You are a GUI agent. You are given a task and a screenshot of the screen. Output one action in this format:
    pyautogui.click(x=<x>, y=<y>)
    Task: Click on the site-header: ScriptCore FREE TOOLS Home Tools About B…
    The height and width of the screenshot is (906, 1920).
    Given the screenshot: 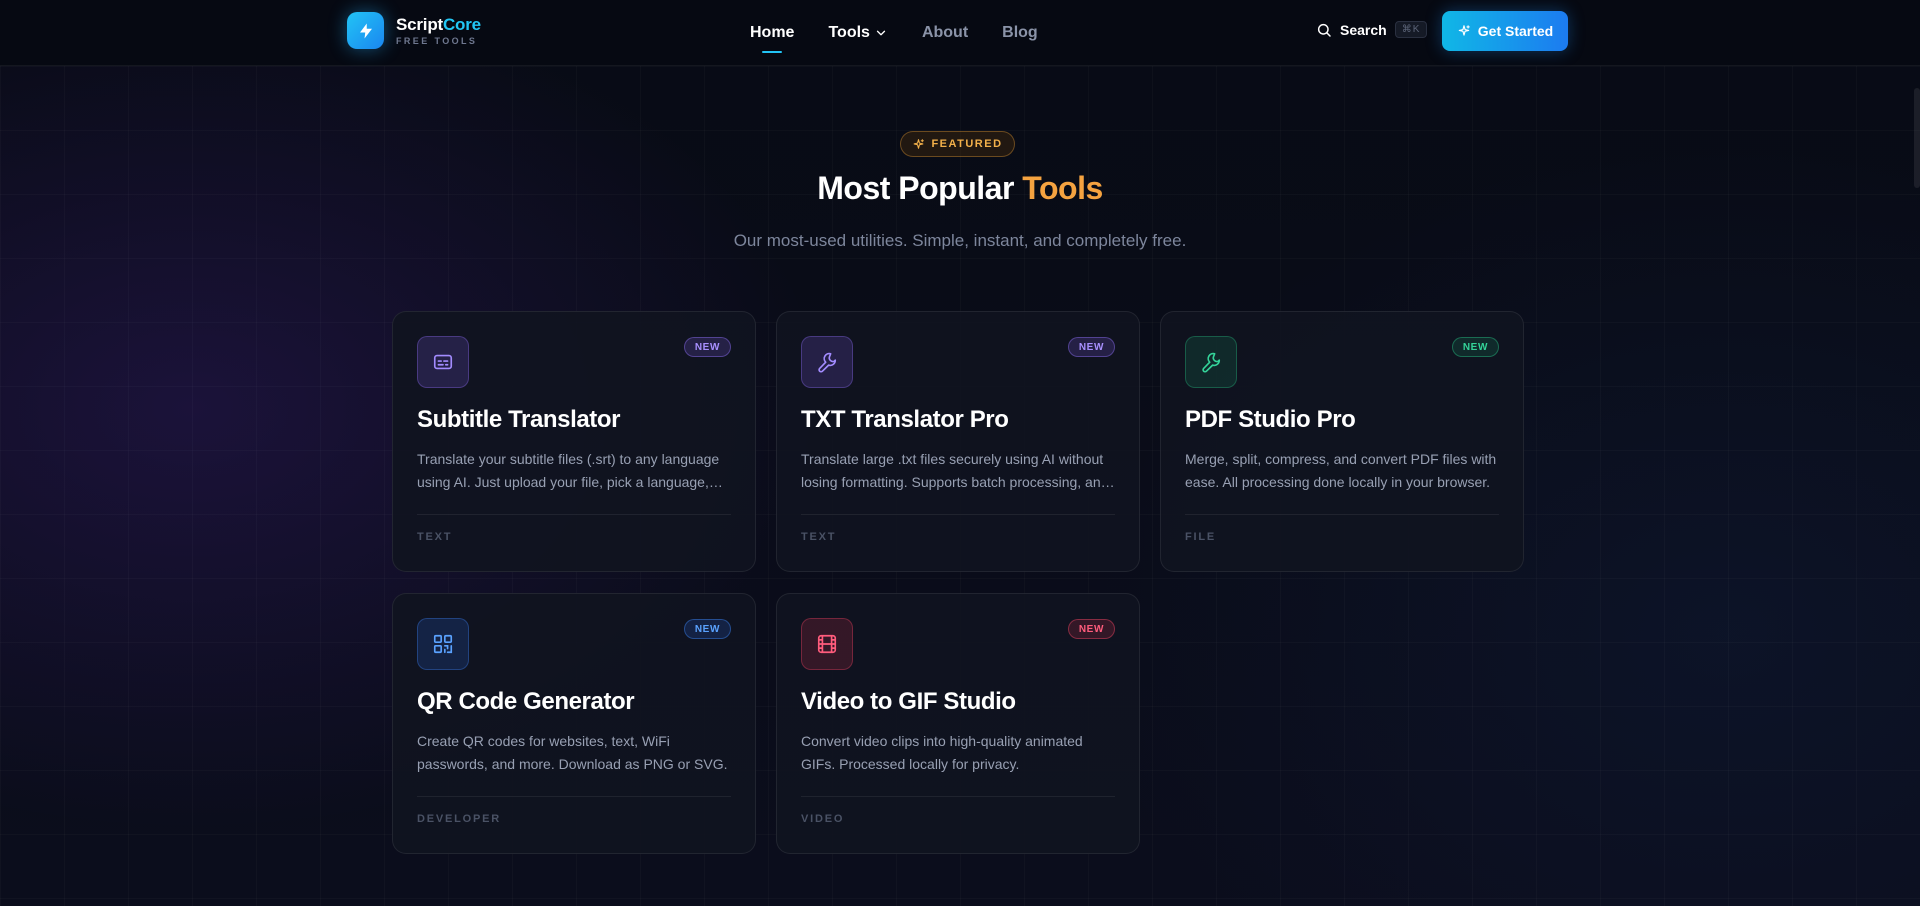 What is the action you would take?
    pyautogui.click(x=960, y=33)
    